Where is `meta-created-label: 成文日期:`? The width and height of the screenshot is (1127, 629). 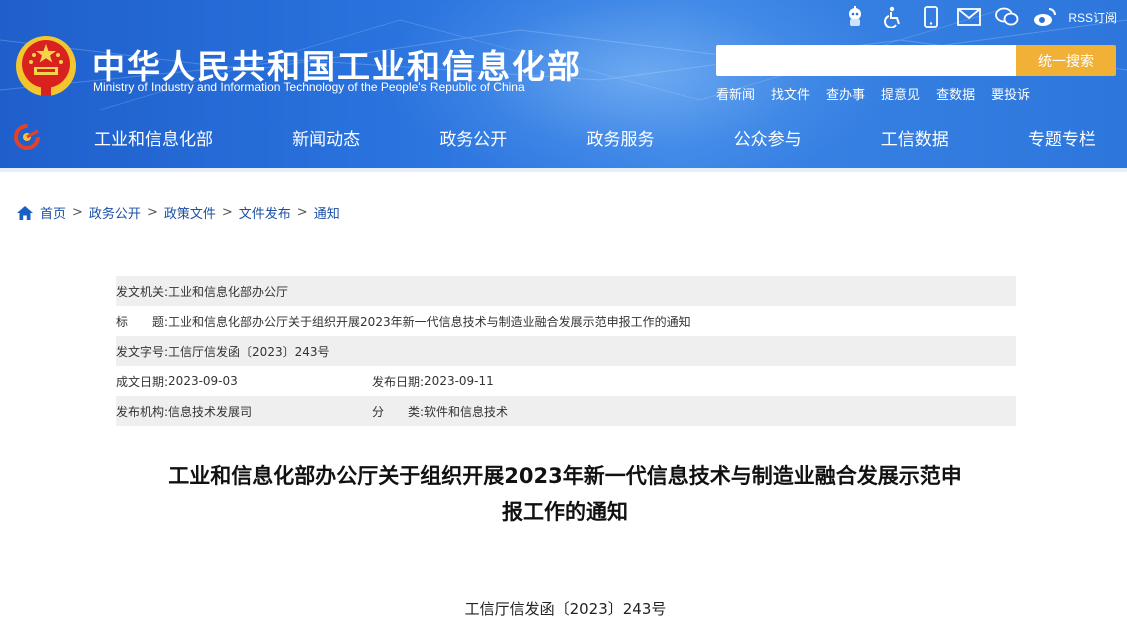 meta-created-label: 成文日期: is located at coordinates (142, 381).